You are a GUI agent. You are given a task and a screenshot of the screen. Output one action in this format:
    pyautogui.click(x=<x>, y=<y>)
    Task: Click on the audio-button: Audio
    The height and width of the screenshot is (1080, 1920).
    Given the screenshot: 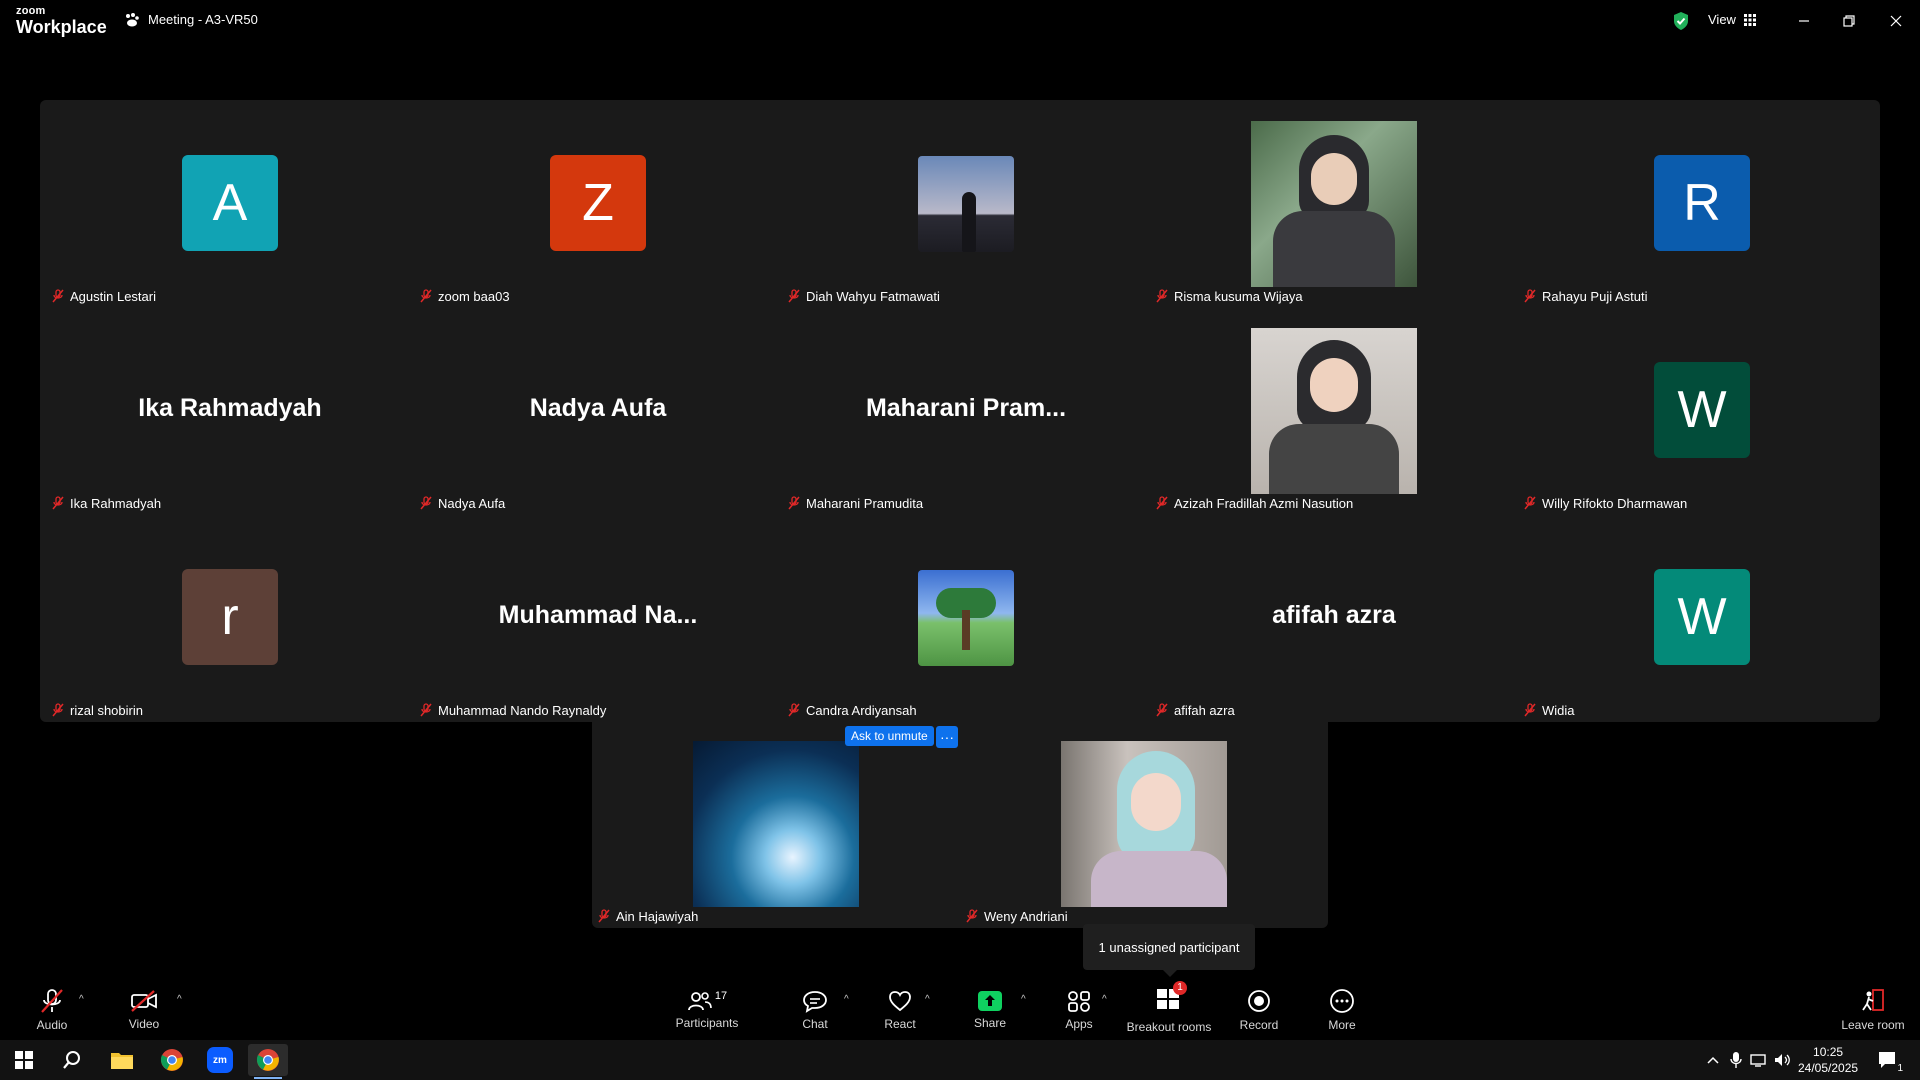 What is the action you would take?
    pyautogui.click(x=52, y=1010)
    